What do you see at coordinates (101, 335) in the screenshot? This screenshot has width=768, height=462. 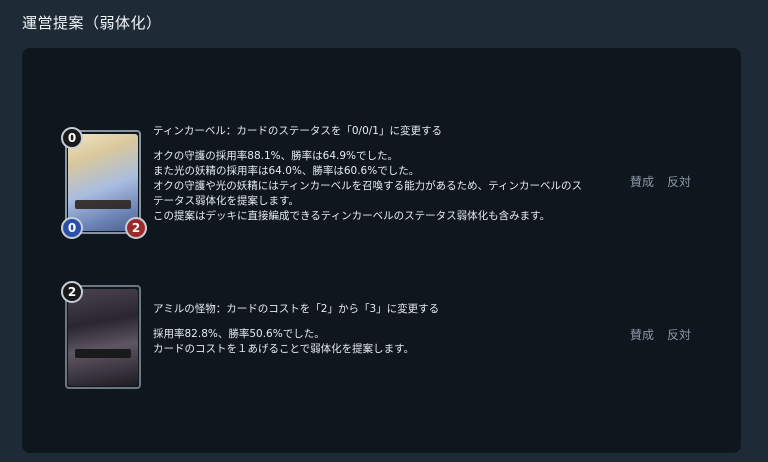 I see `card-image-amir-monster: 2` at bounding box center [101, 335].